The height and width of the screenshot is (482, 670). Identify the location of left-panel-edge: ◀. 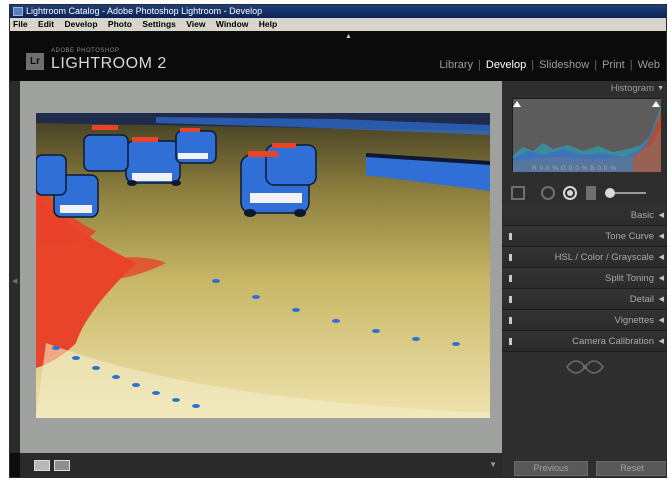
(15, 267).